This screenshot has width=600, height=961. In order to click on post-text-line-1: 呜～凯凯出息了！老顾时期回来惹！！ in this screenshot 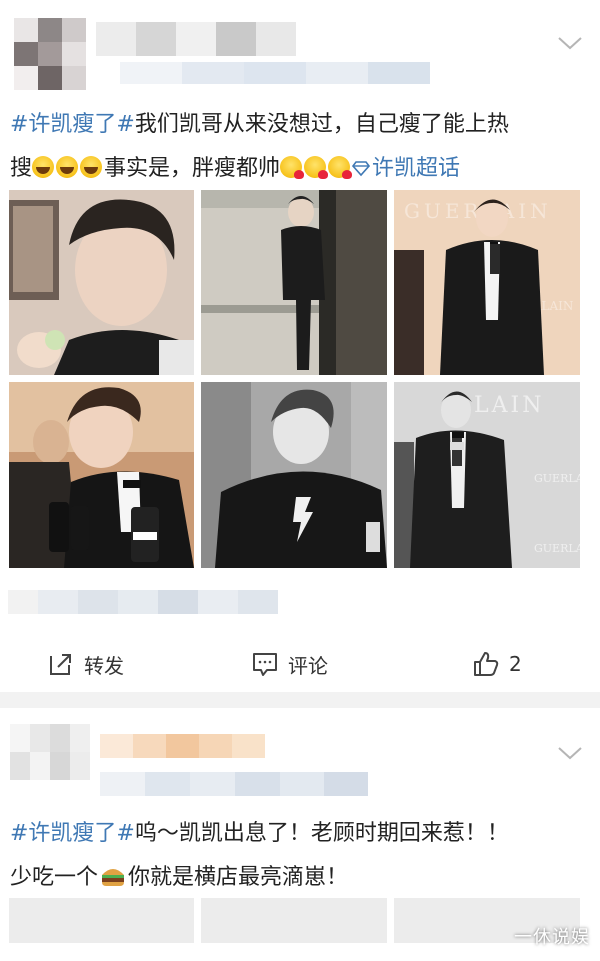, I will do `click(321, 833)`.